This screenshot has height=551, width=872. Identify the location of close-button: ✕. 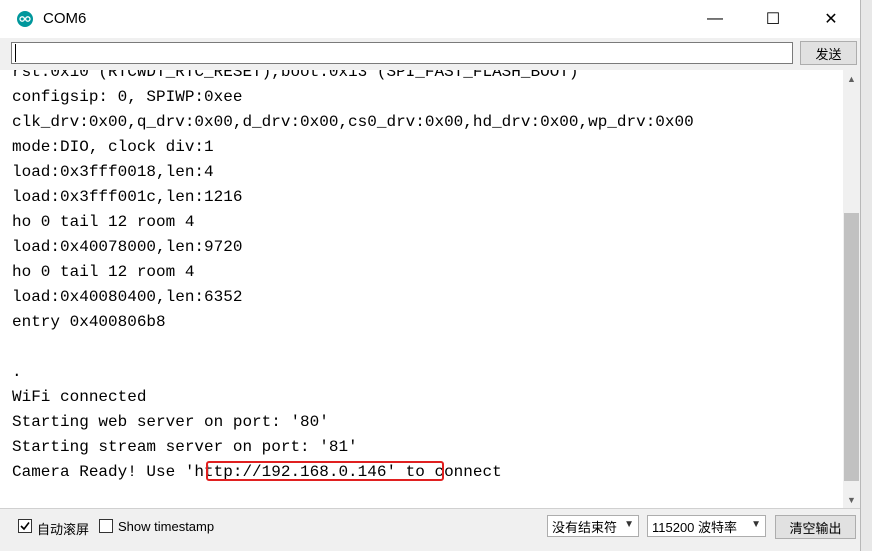
(831, 19).